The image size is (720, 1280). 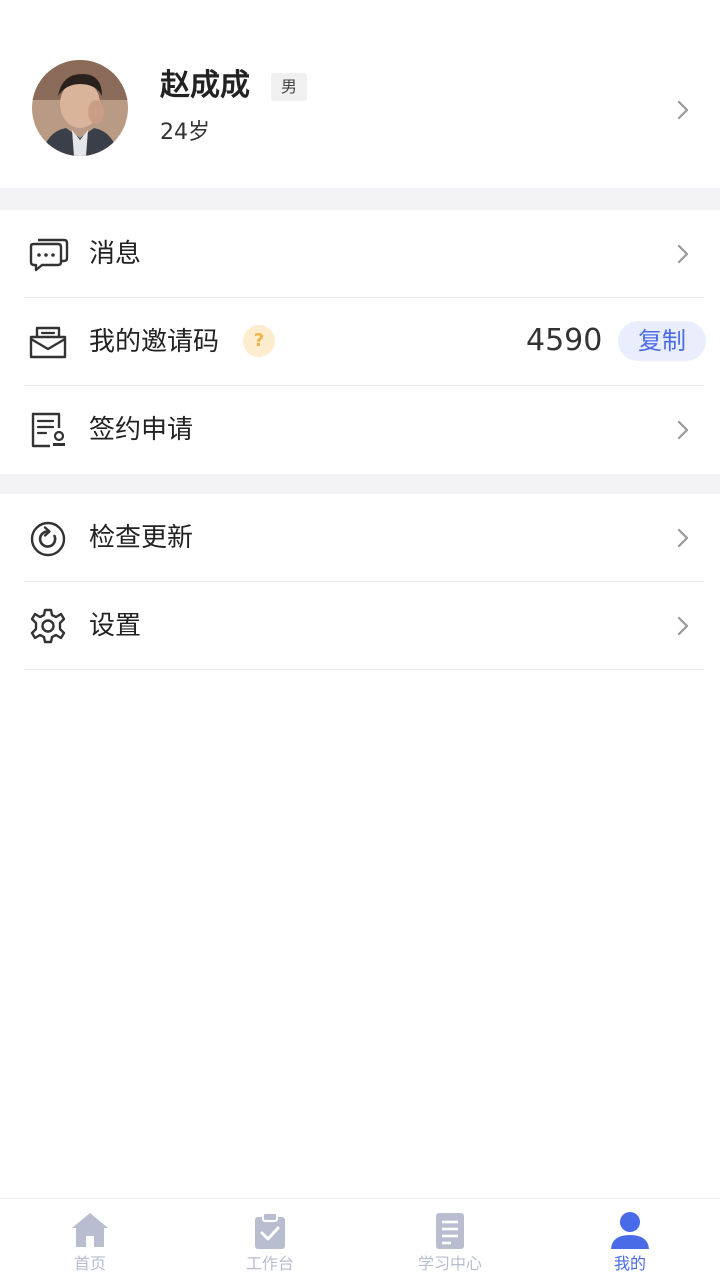 I want to click on menu-item-contract-application: 签约申请, so click(x=360, y=430).